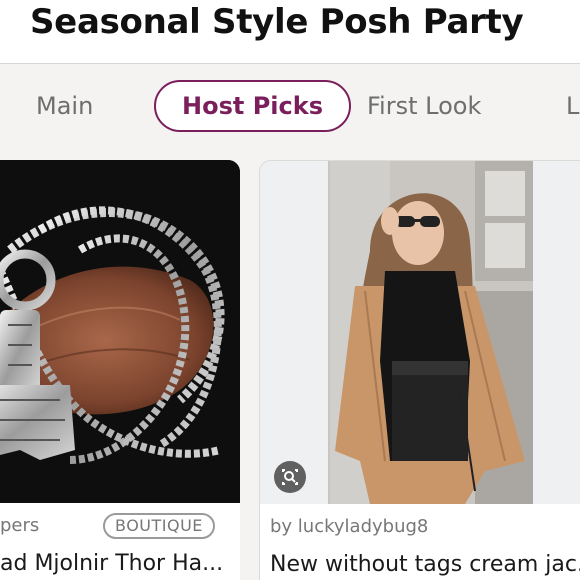  I want to click on tab-bar: Main Host Picks First Look L, so click(290, 107).